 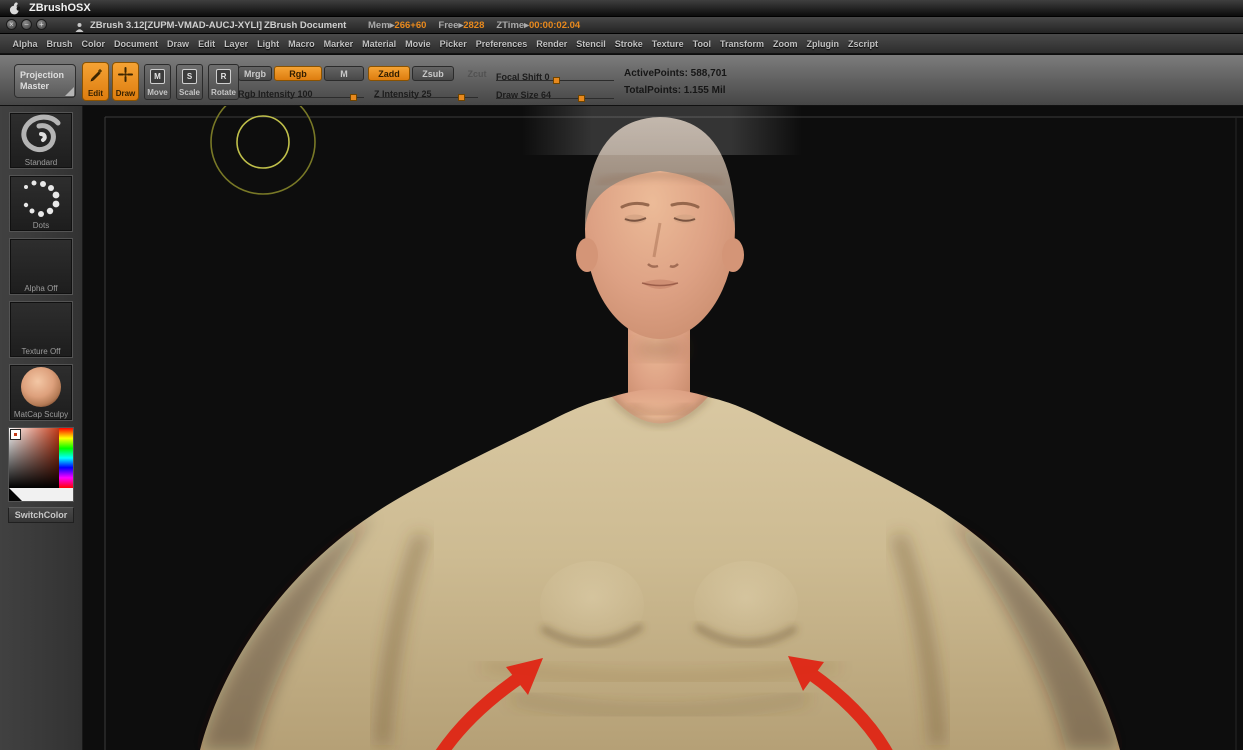 I want to click on menu-item-document: Document, so click(x=136, y=44).